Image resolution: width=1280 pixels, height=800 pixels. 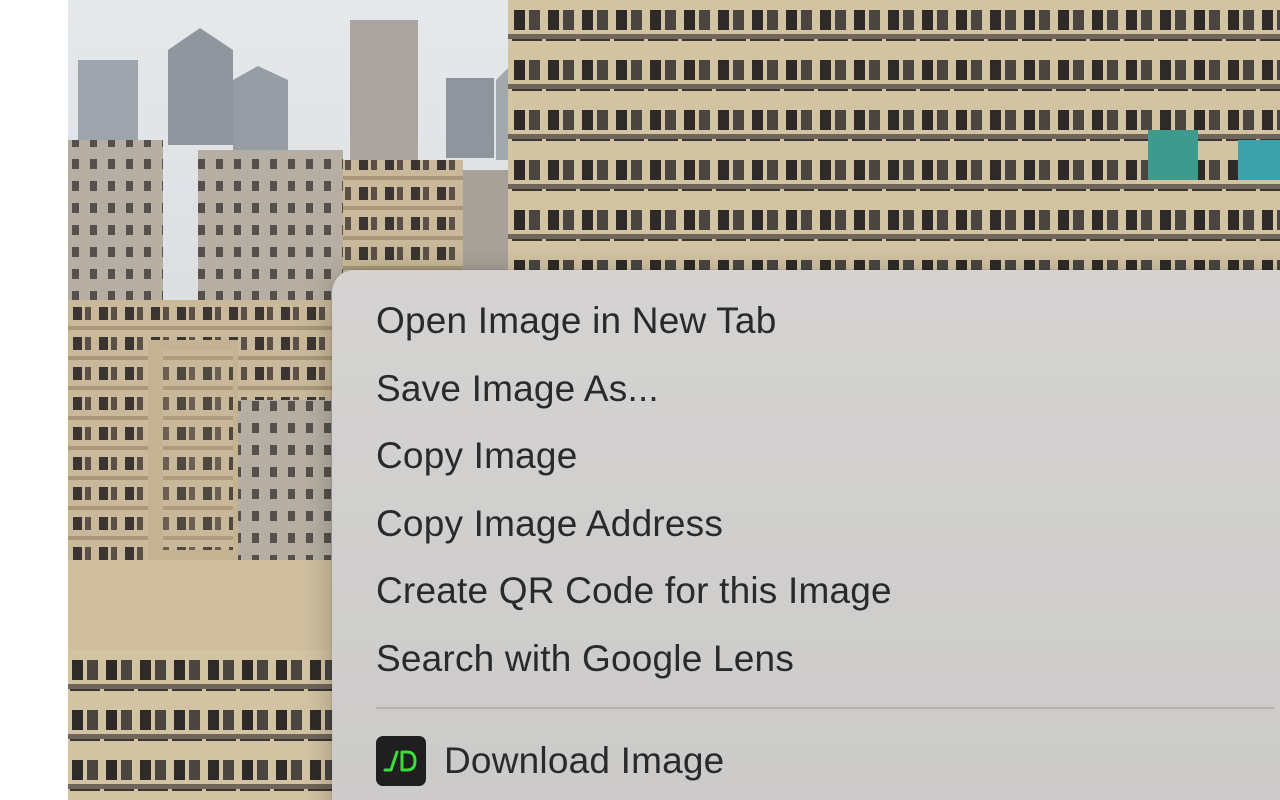 What do you see at coordinates (477, 456) in the screenshot?
I see `menu-item-copy-image: Copy Image` at bounding box center [477, 456].